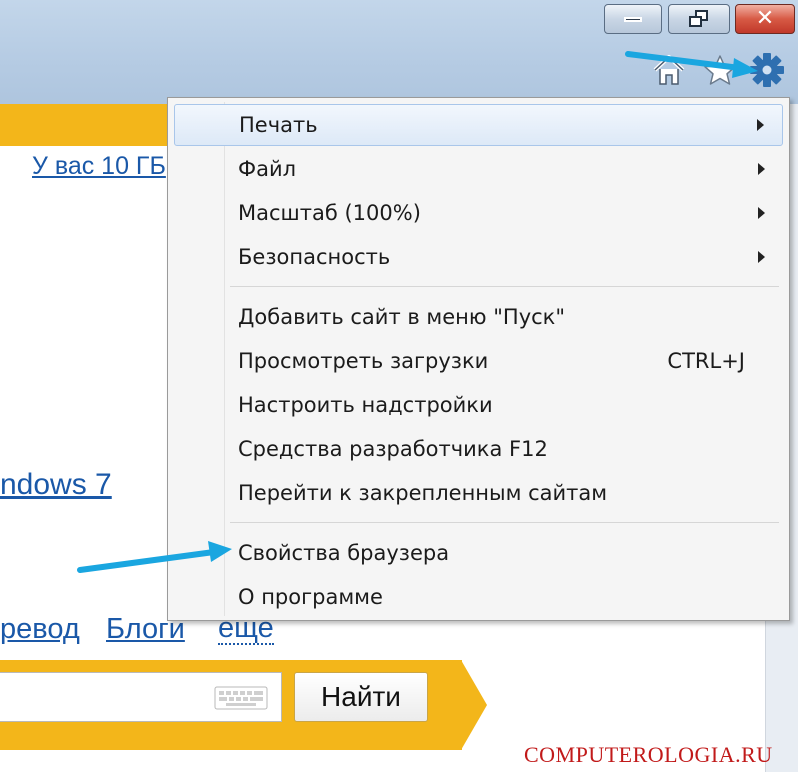 Image resolution: width=798 pixels, height=772 pixels. I want to click on menu-item-print: Печать, so click(478, 125).